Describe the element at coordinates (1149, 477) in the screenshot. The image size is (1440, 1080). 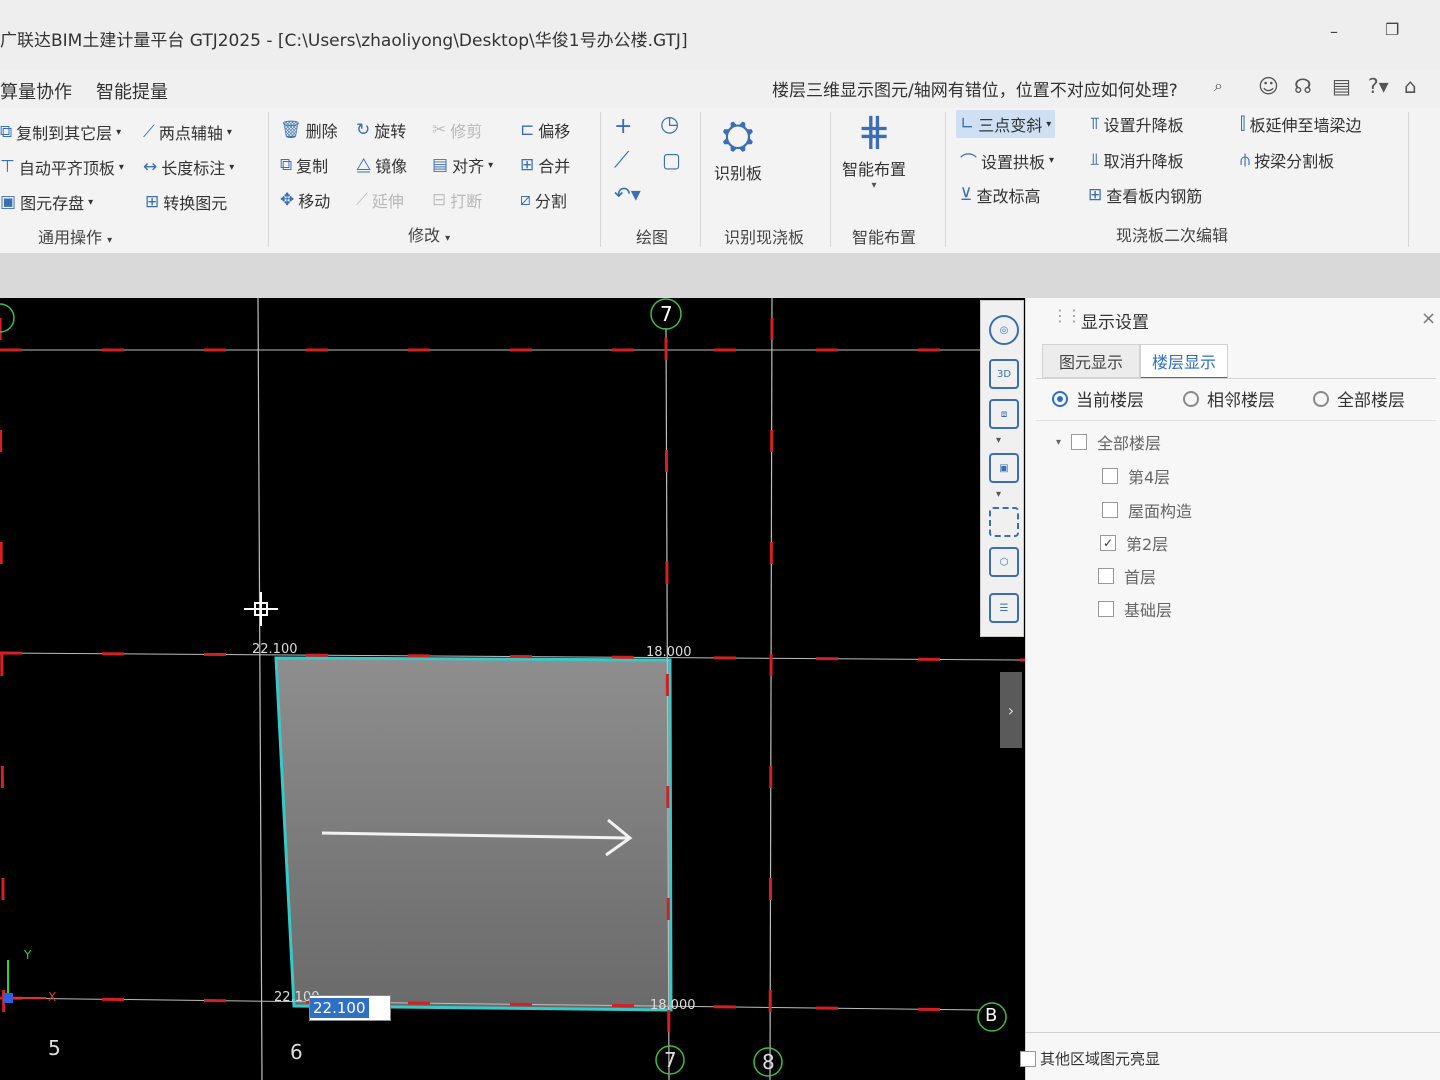
I see `floor-label: 第4层` at that location.